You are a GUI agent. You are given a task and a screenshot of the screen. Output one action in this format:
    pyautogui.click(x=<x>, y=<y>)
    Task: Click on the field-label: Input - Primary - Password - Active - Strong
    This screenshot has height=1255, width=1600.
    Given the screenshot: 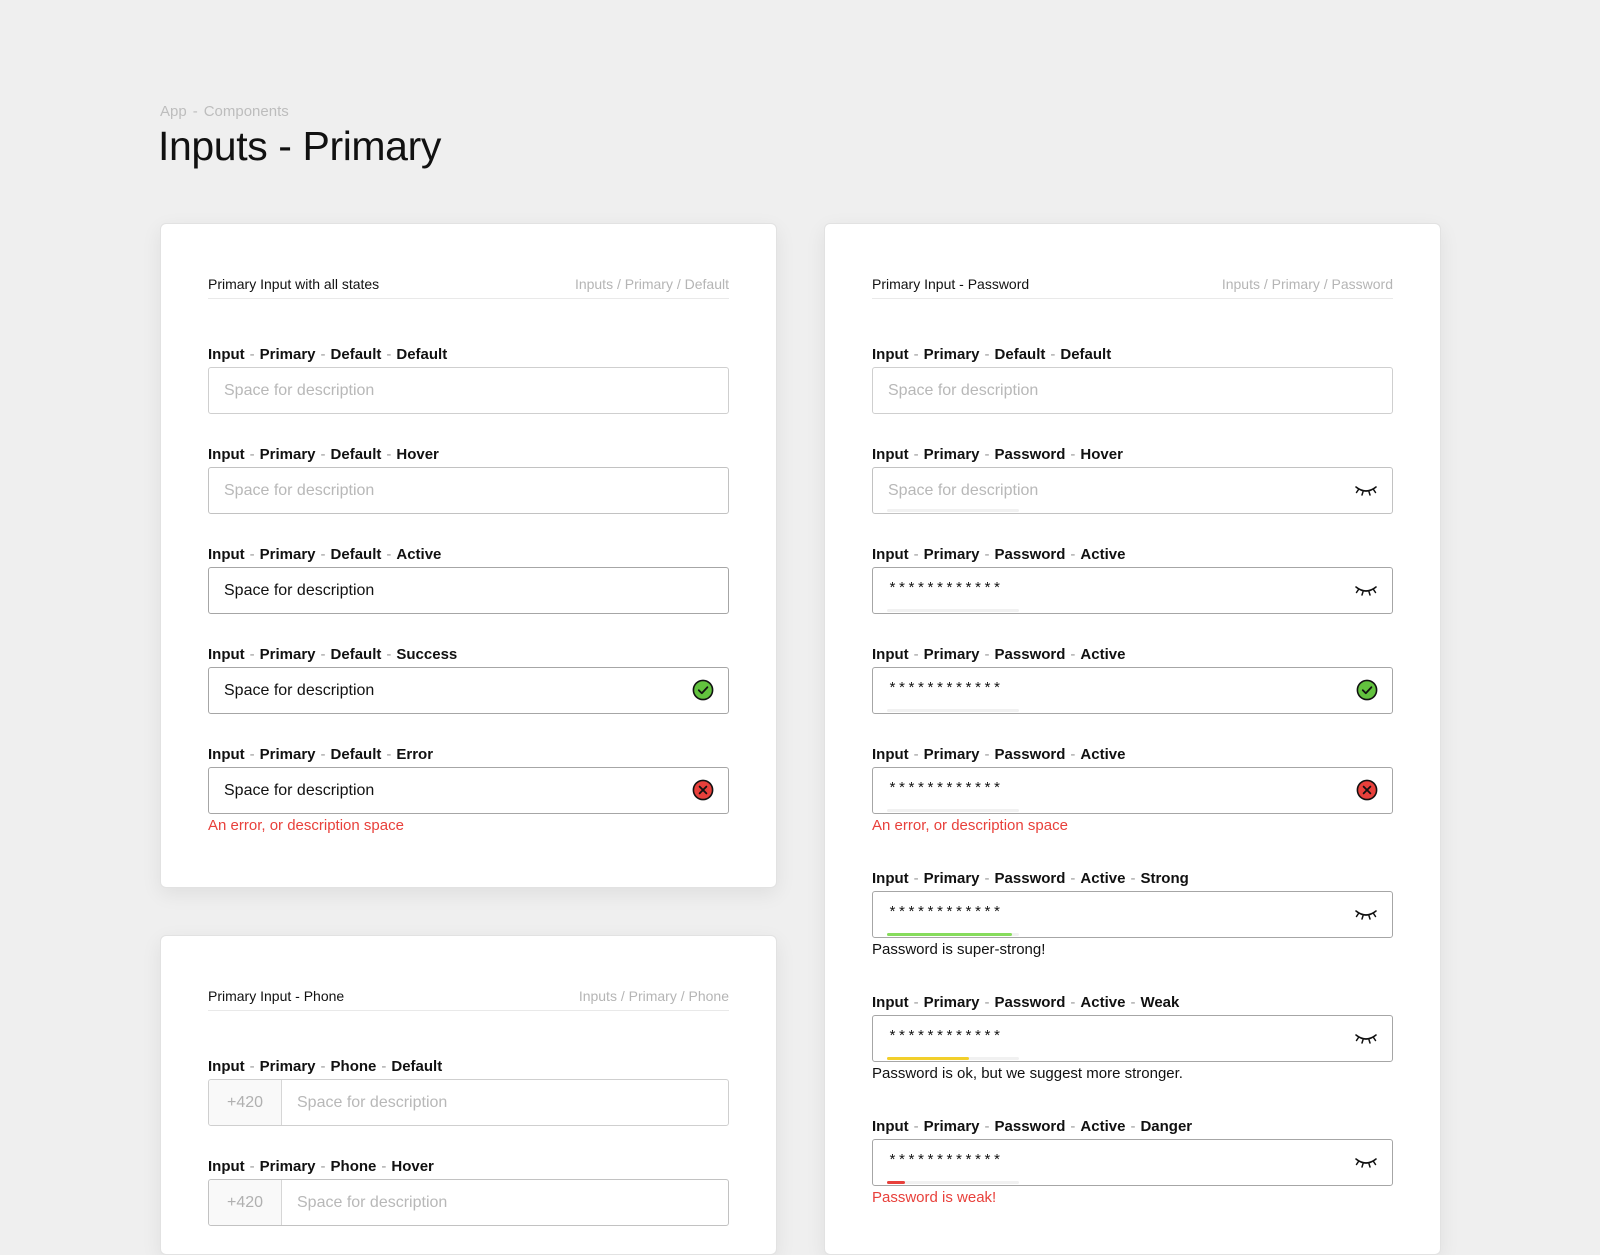 What is the action you would take?
    pyautogui.click(x=1132, y=879)
    